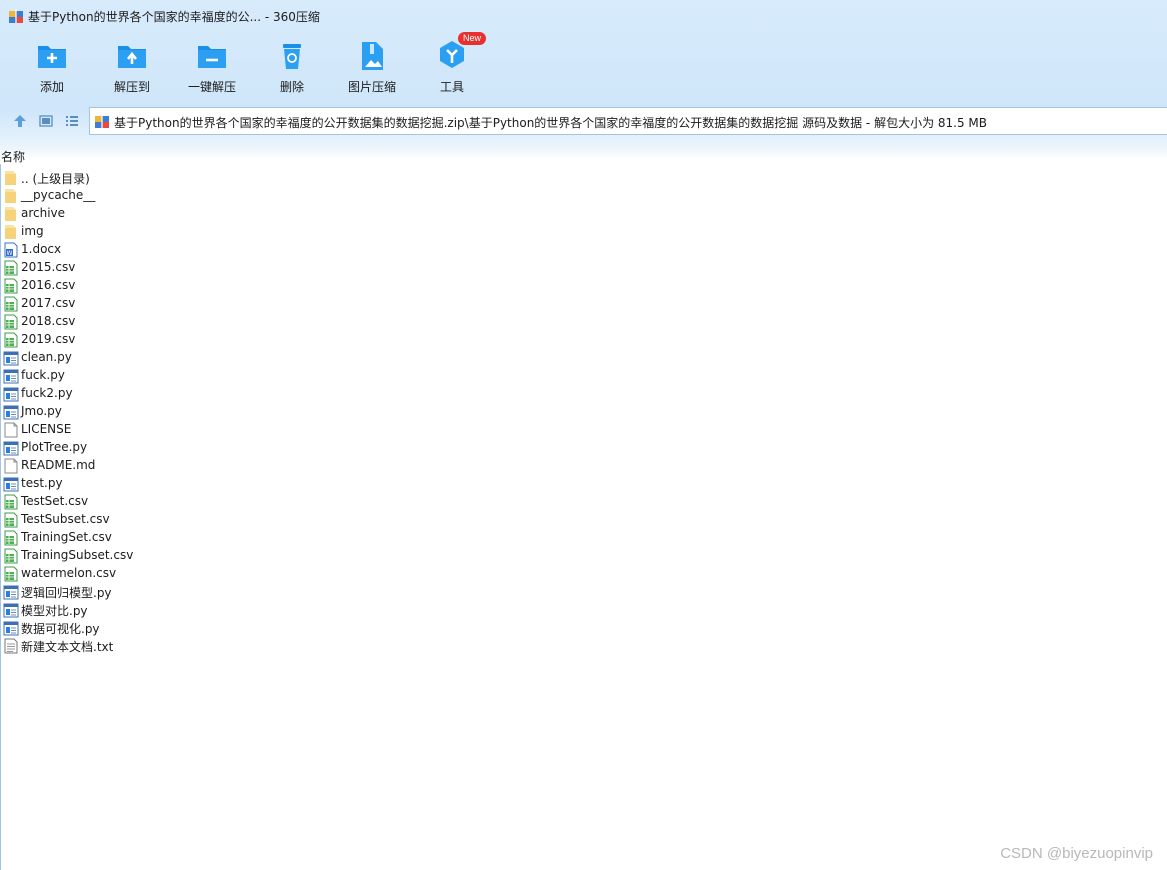  What do you see at coordinates (52, 57) in the screenshot?
I see `add-folder-icon` at bounding box center [52, 57].